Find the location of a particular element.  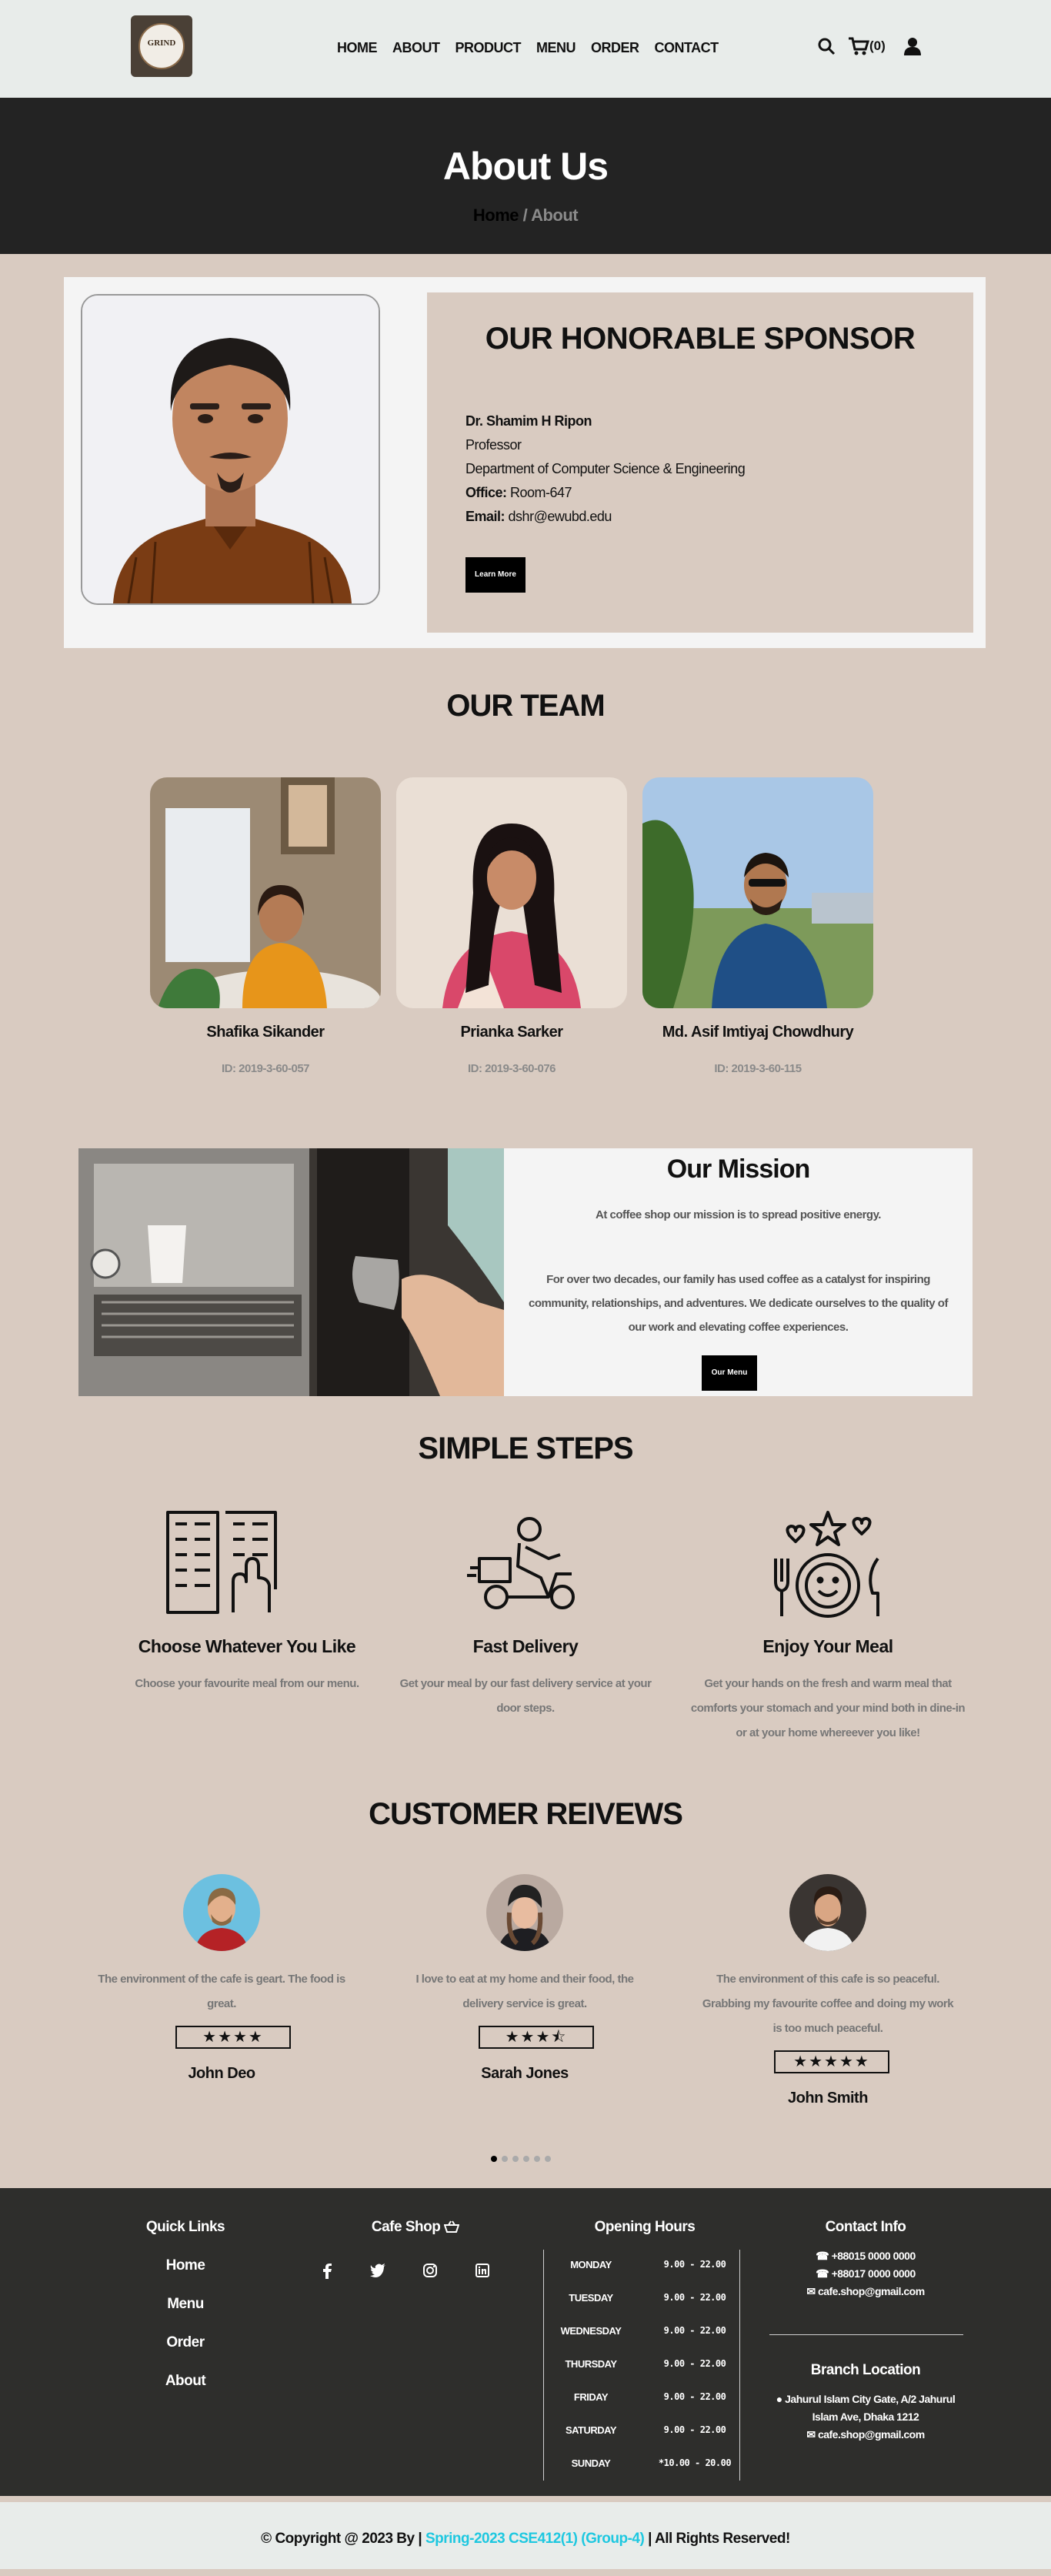

branch-email: ✉ cafe.shop@gmail.com is located at coordinates (866, 2434).